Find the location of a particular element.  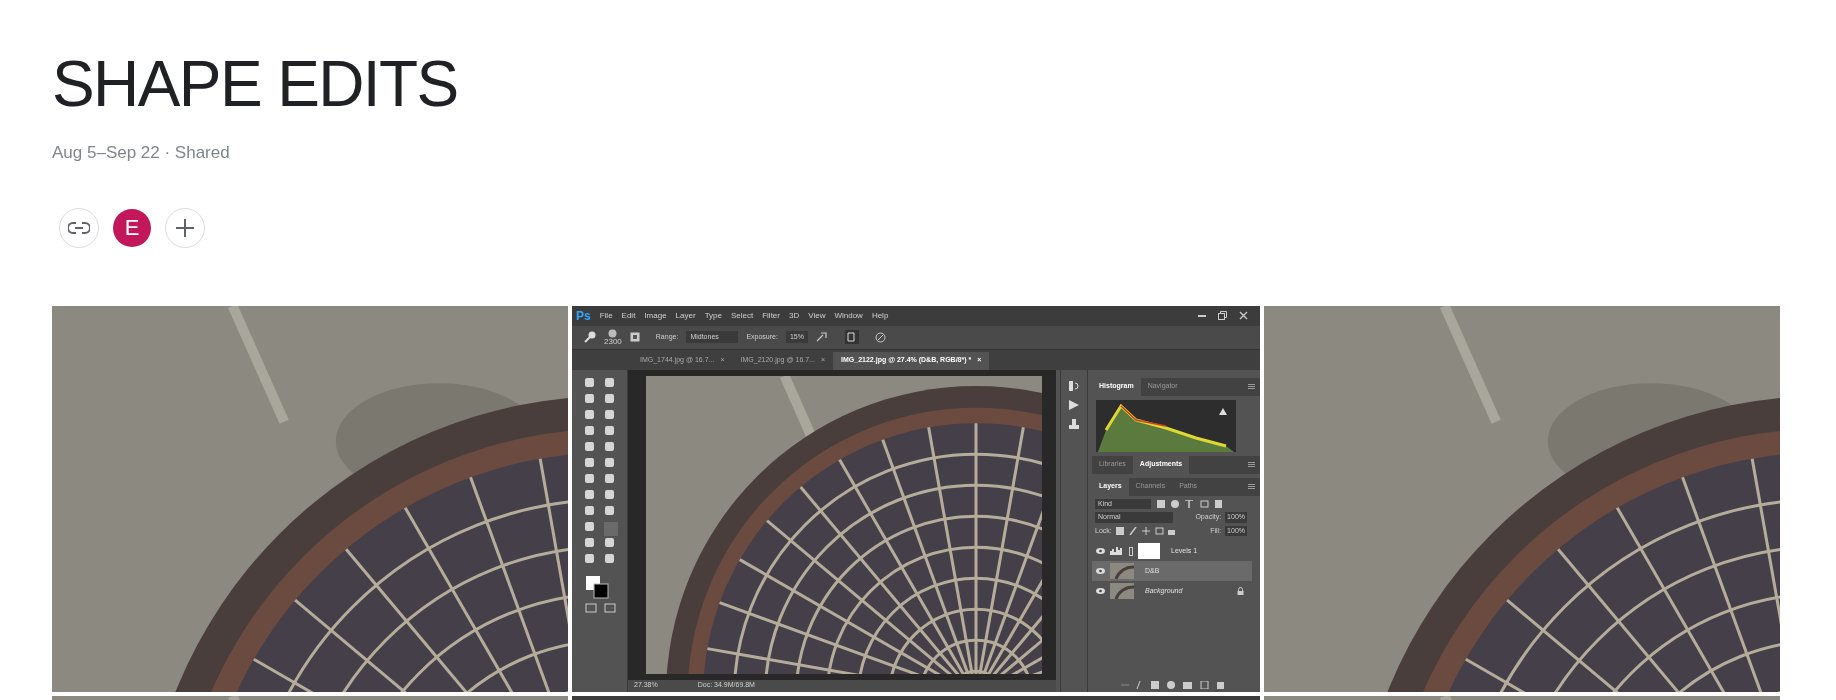

menu-item: File is located at coordinates (606, 315).